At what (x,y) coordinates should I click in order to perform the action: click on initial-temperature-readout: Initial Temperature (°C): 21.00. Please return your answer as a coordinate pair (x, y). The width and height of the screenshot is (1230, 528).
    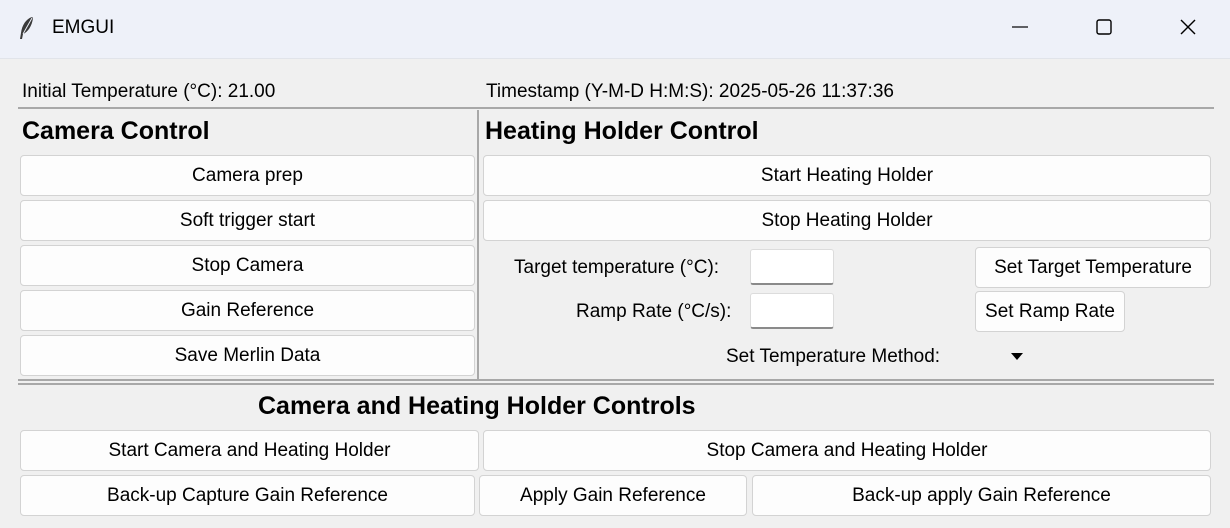
    Looking at the image, I should click on (149, 91).